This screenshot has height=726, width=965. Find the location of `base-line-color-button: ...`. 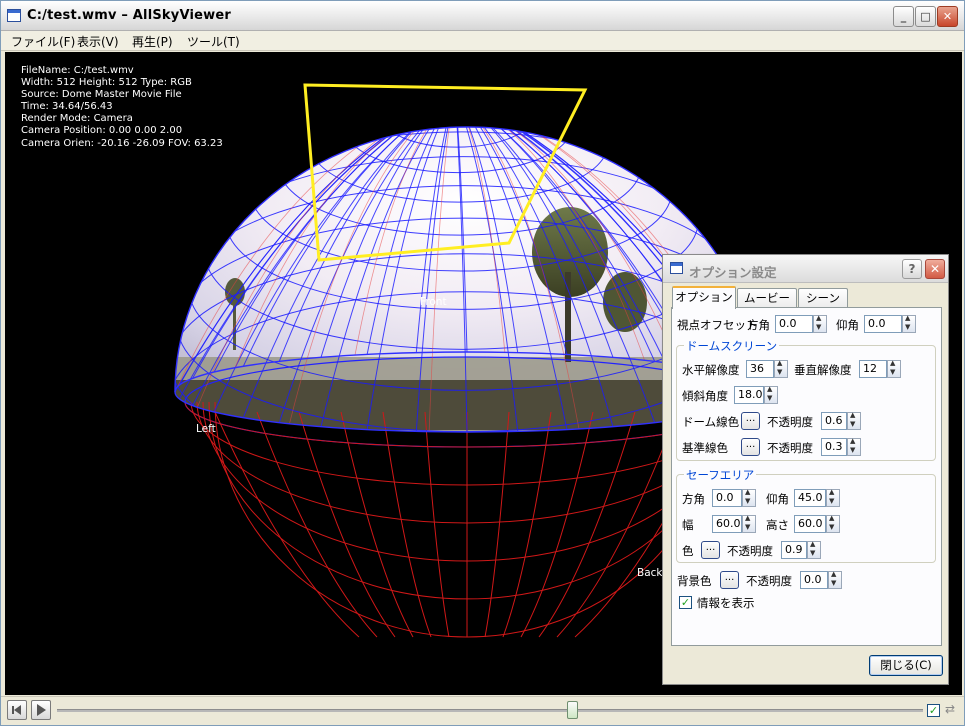

base-line-color-button: ... is located at coordinates (750, 447).